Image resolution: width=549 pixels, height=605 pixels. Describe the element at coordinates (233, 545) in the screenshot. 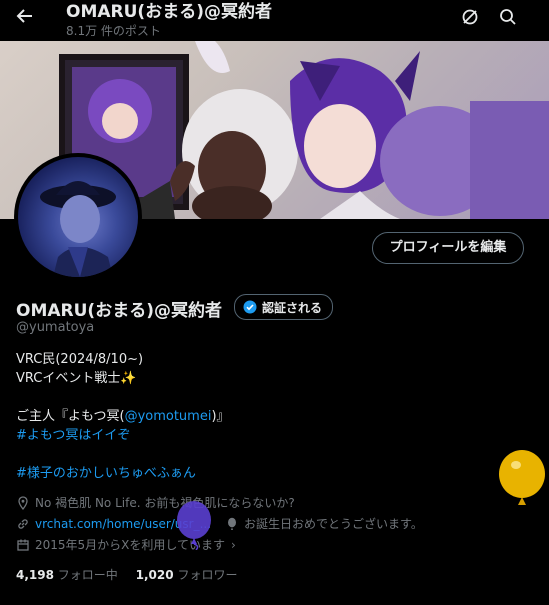

I see `chevron-right-icon: ›` at that location.